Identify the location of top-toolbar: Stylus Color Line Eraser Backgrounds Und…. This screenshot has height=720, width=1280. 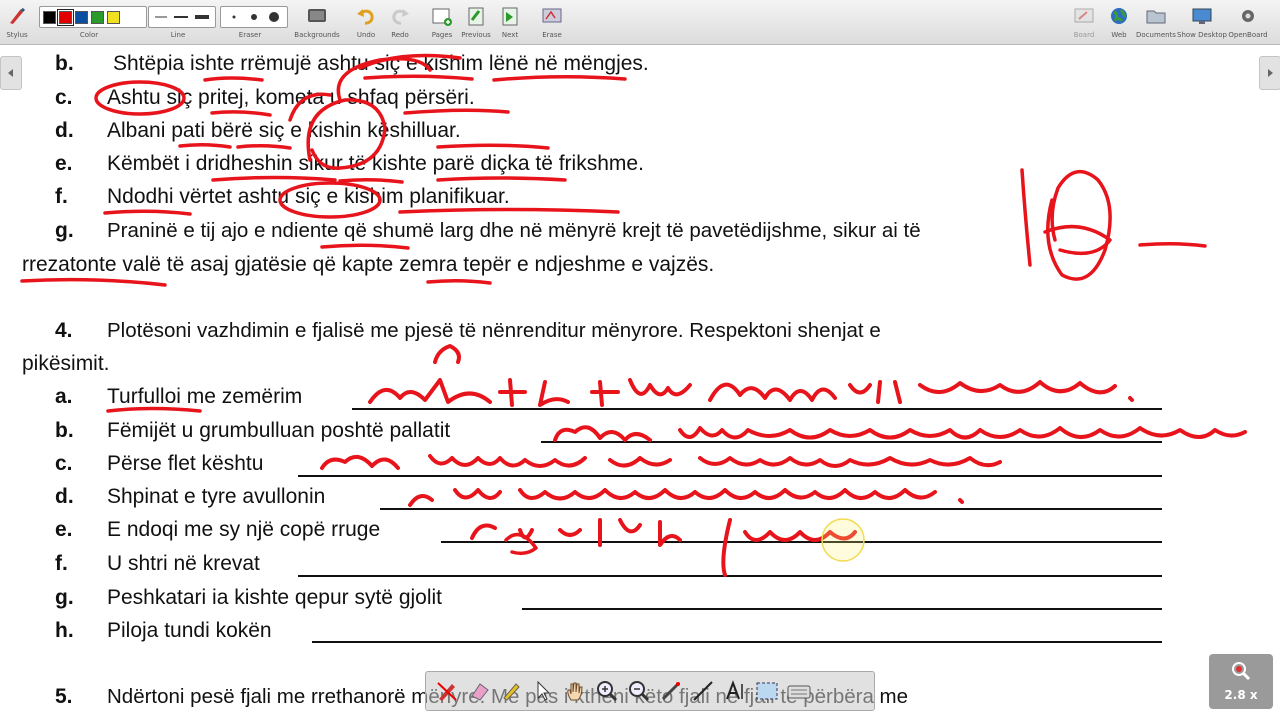
(640, 22).